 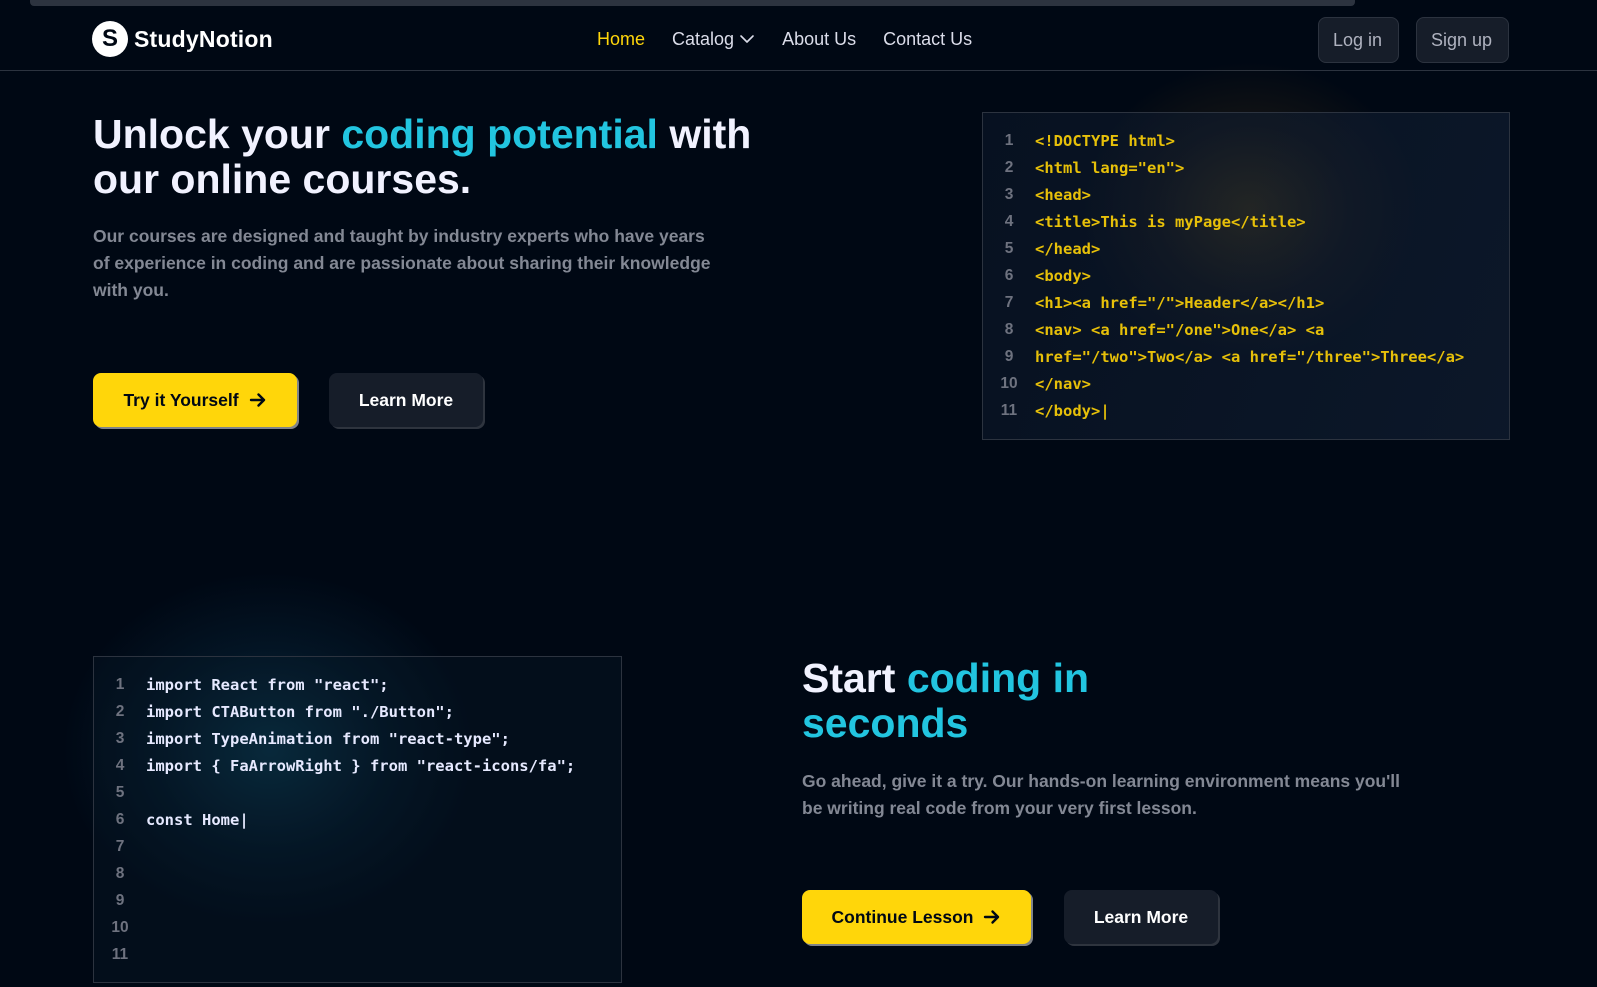 What do you see at coordinates (357, 873) in the screenshot?
I see `code-line: 8` at bounding box center [357, 873].